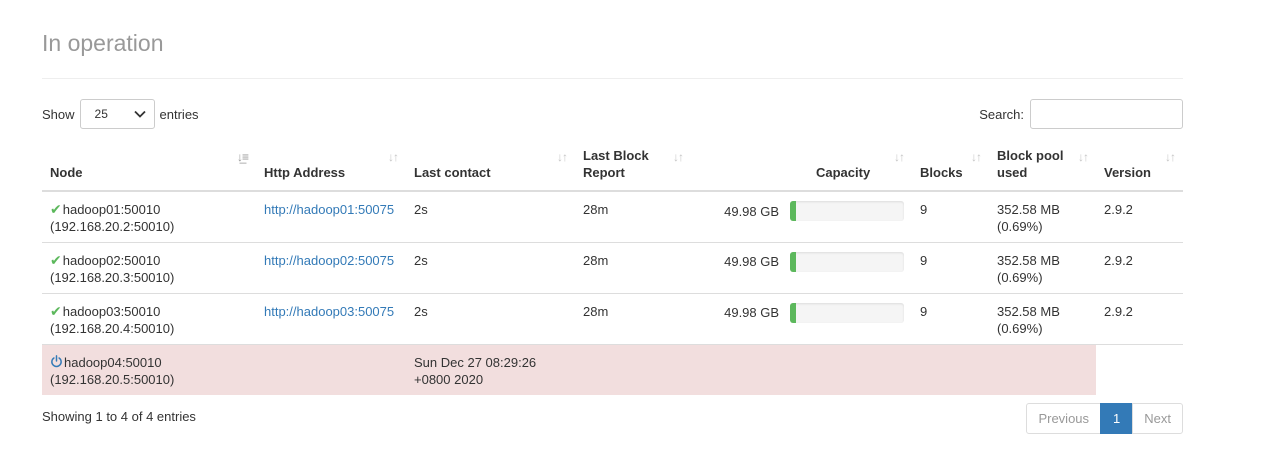 This screenshot has height=454, width=1285. I want to click on previous-page-button: Previous, so click(1064, 418).